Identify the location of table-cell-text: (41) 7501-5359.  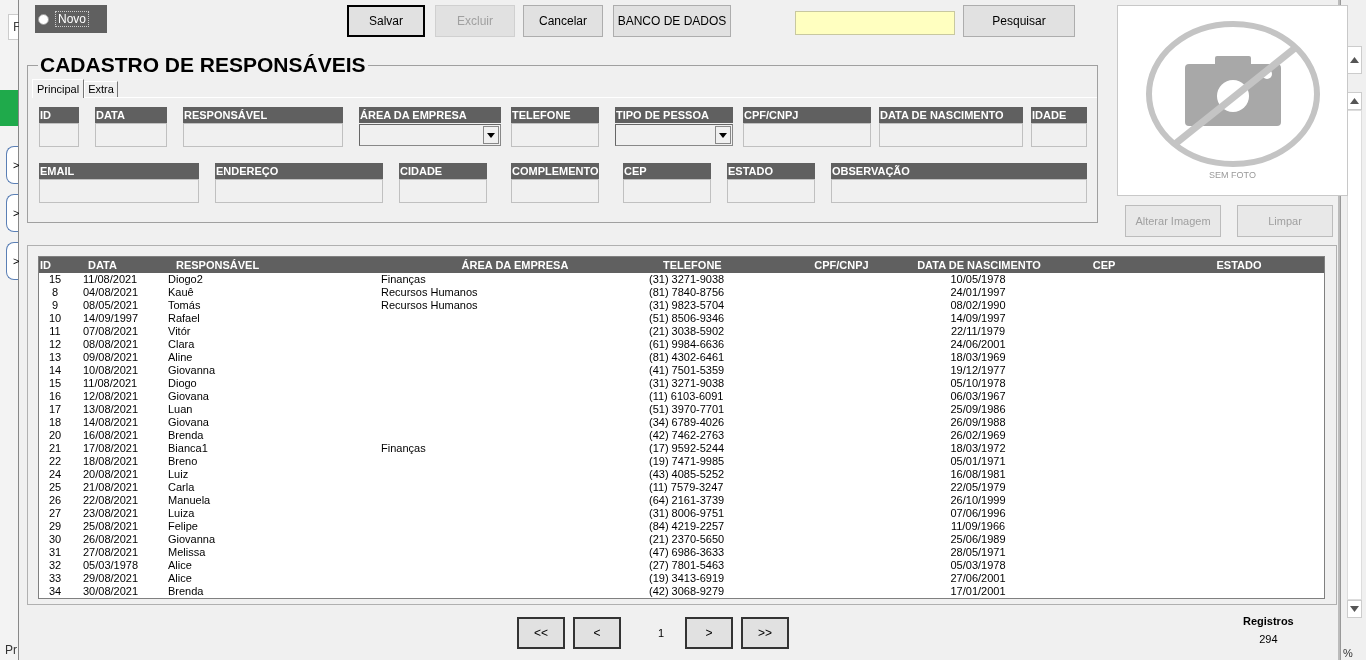
(687, 370).